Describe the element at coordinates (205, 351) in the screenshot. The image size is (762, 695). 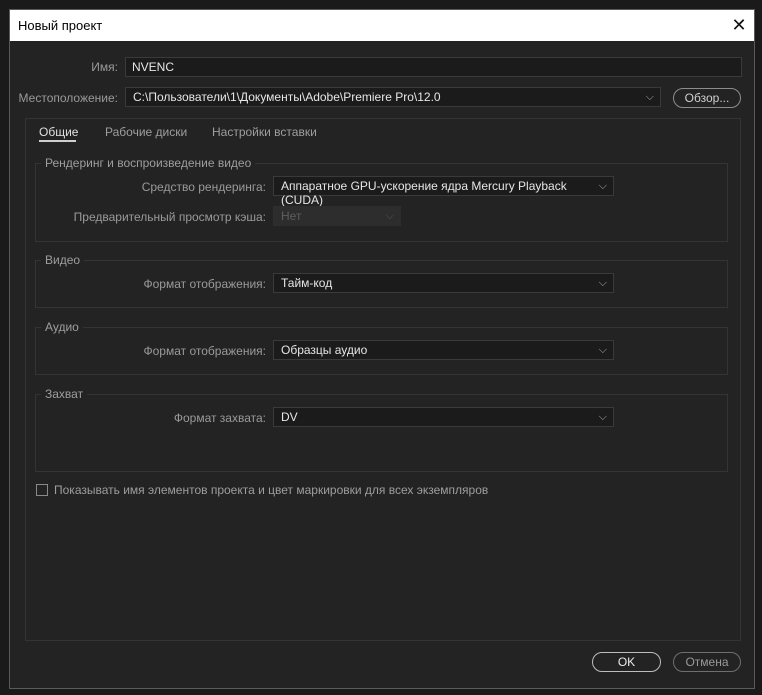
I see `audio-format-label: Формат отображения:` at that location.